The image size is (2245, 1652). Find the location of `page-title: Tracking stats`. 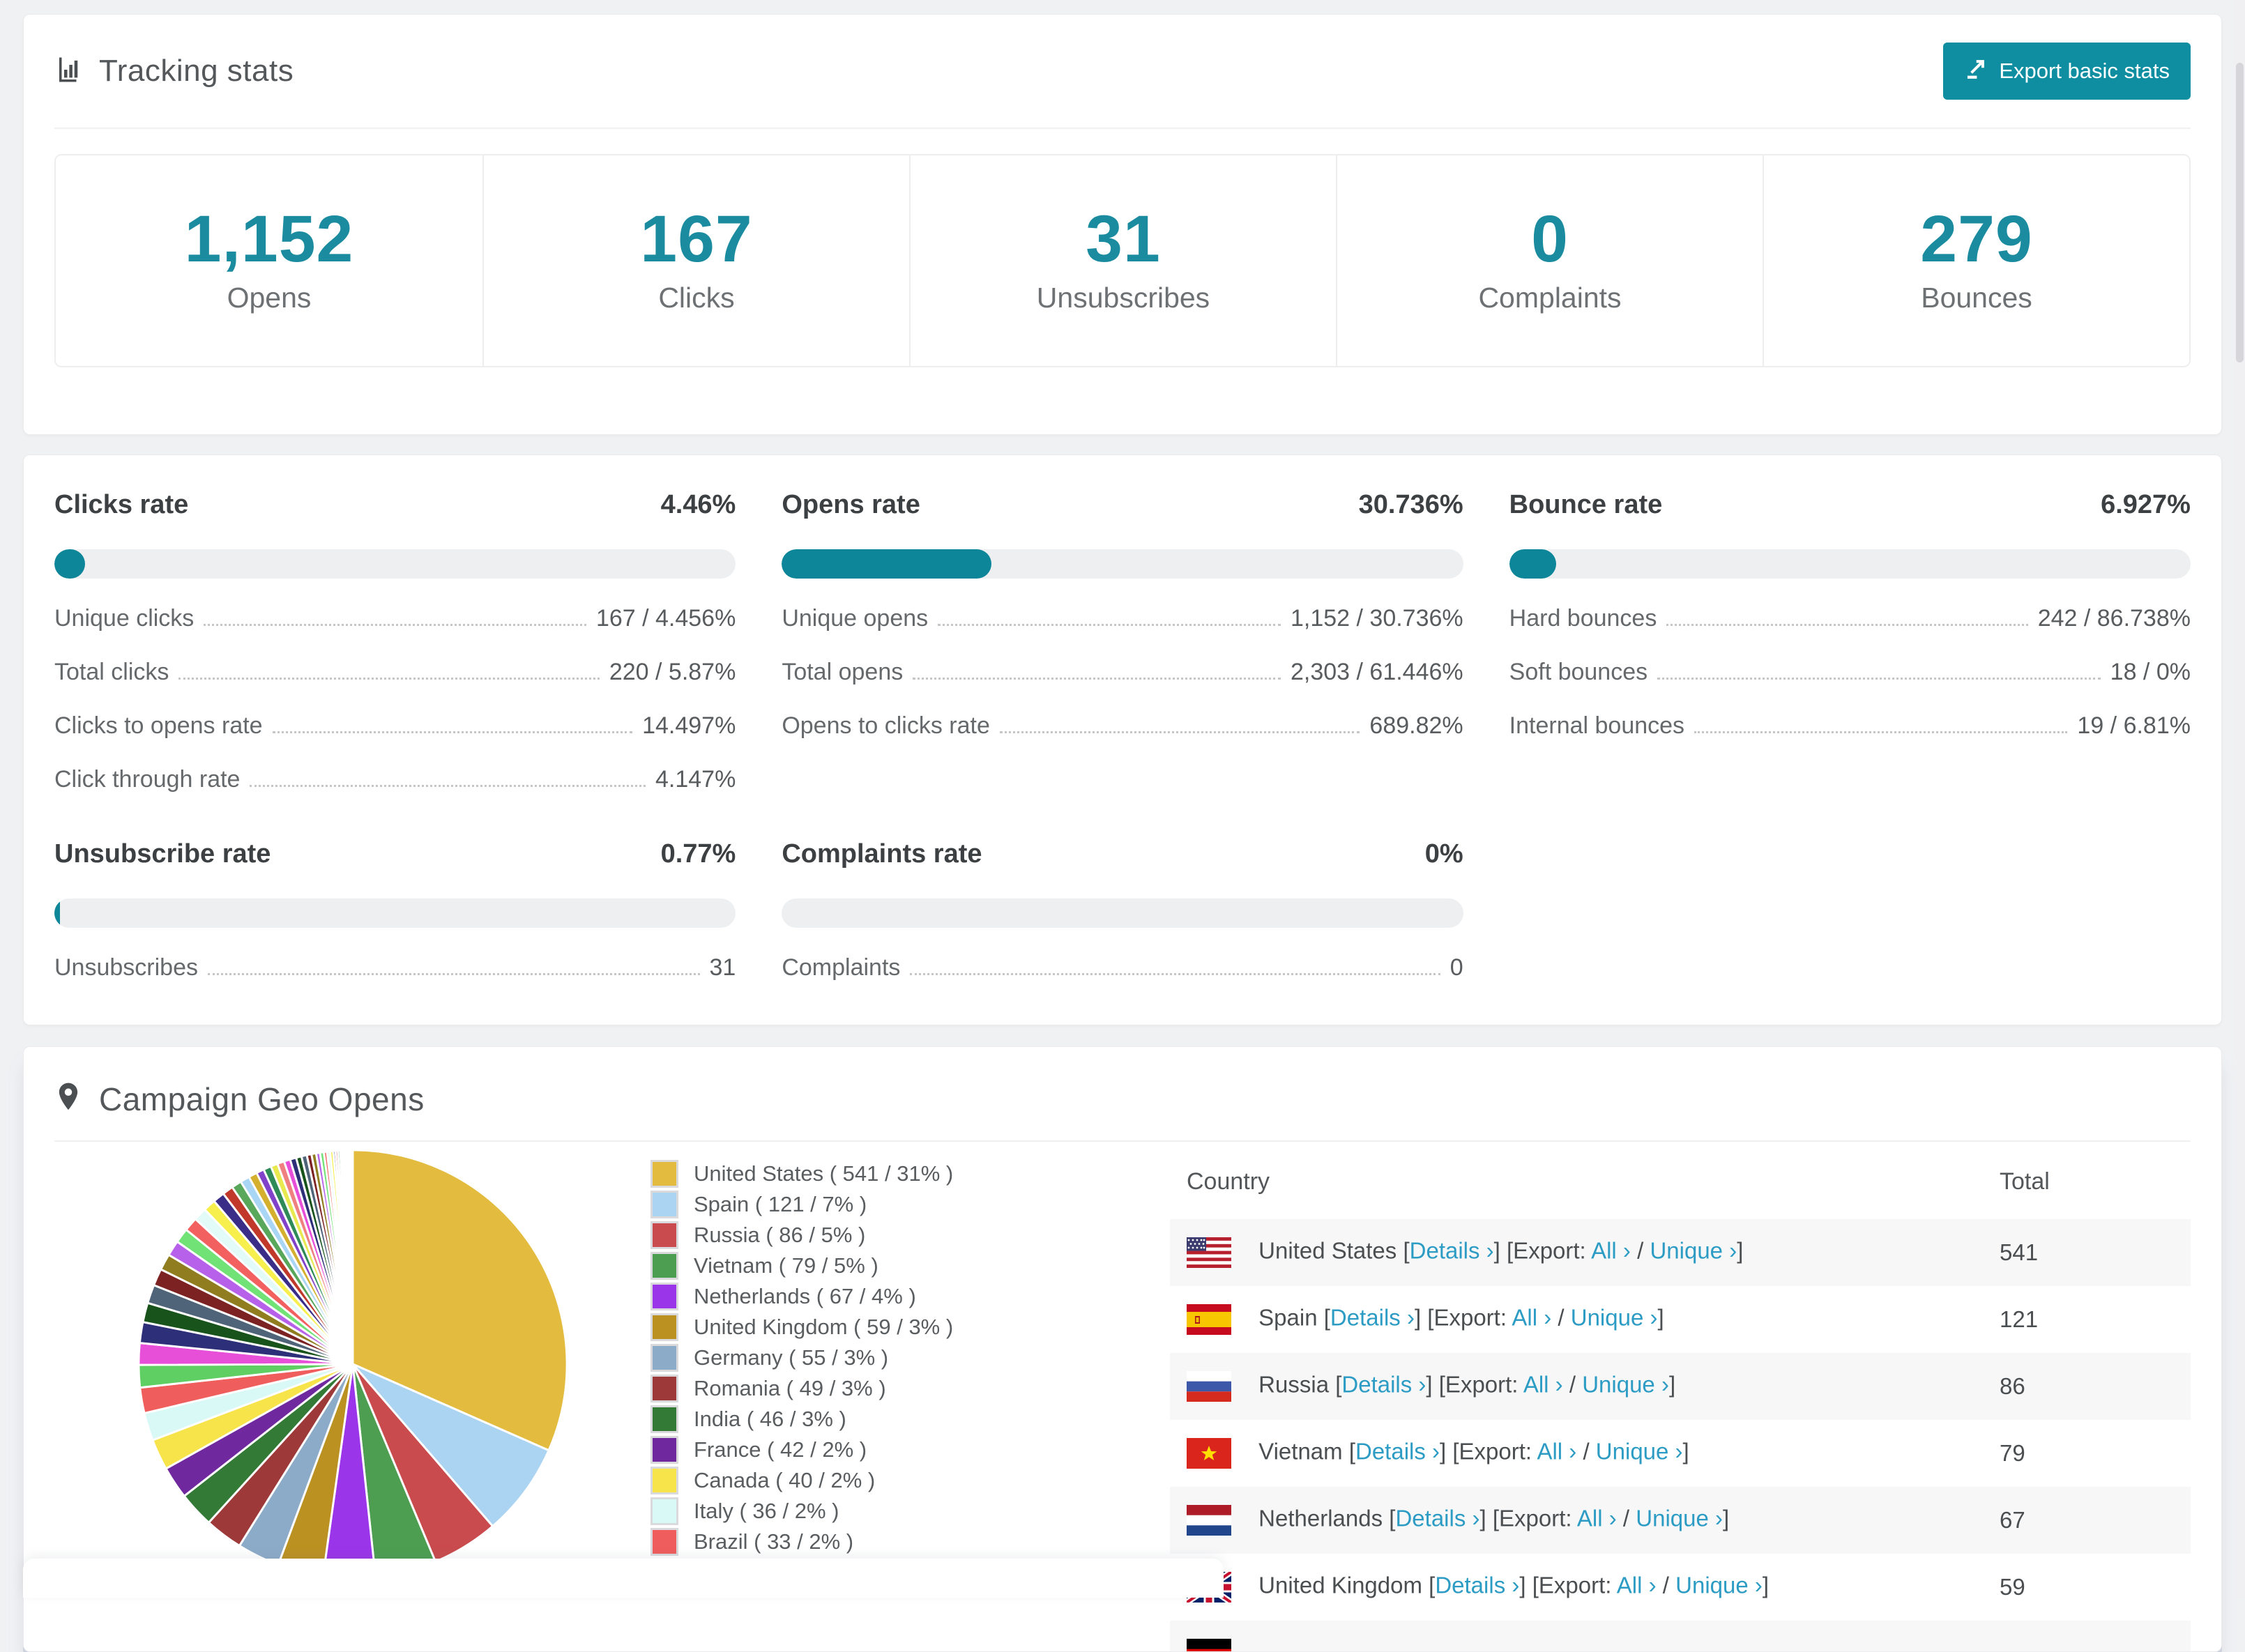

page-title: Tracking stats is located at coordinates (196, 71).